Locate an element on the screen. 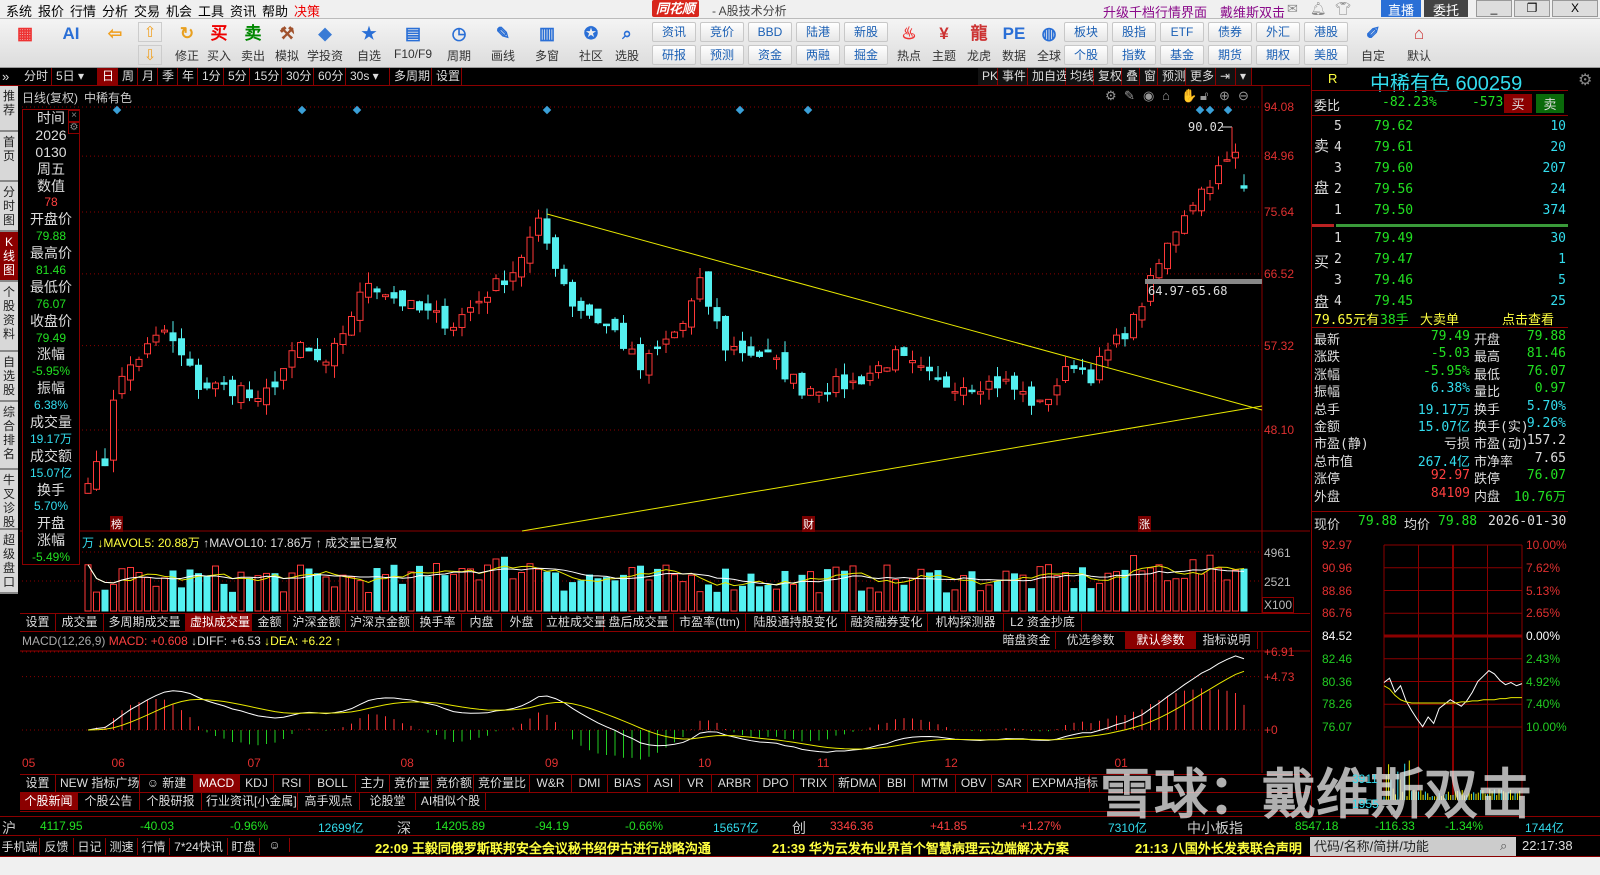  toolbar-b12: ▥ 多窗 is located at coordinates (547, 44).